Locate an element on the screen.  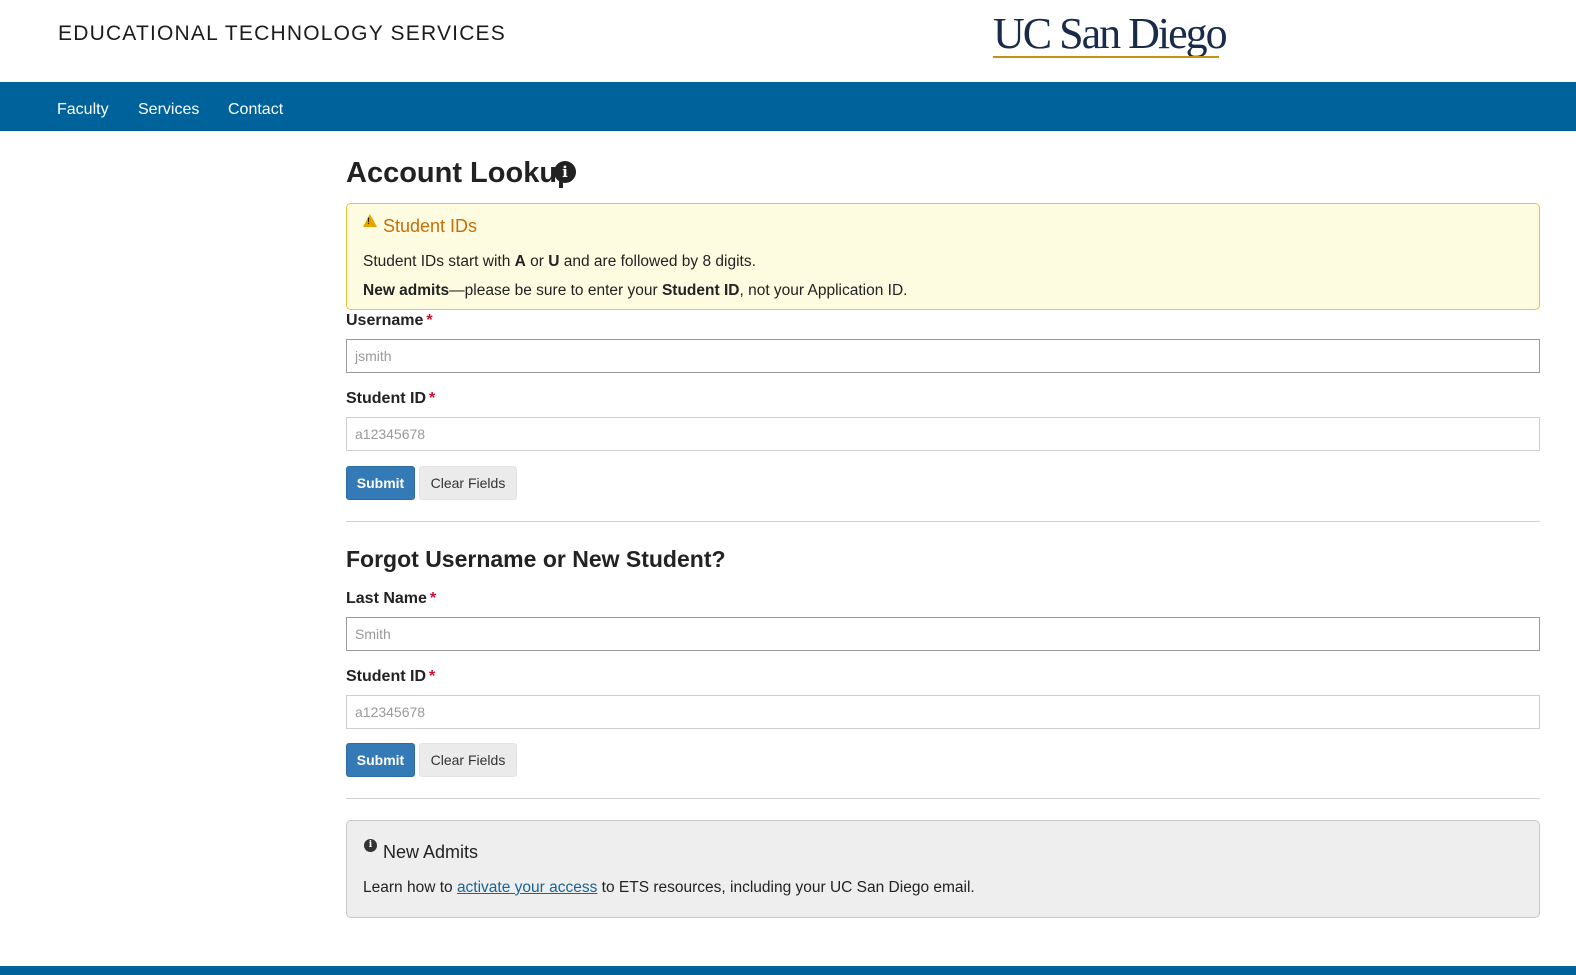
warning-icon-mark: ! is located at coordinates (368, 221).